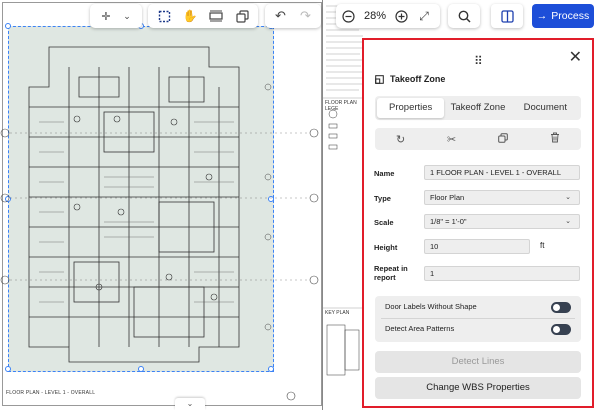 The image size is (596, 410). I want to click on divider, so click(478, 318).